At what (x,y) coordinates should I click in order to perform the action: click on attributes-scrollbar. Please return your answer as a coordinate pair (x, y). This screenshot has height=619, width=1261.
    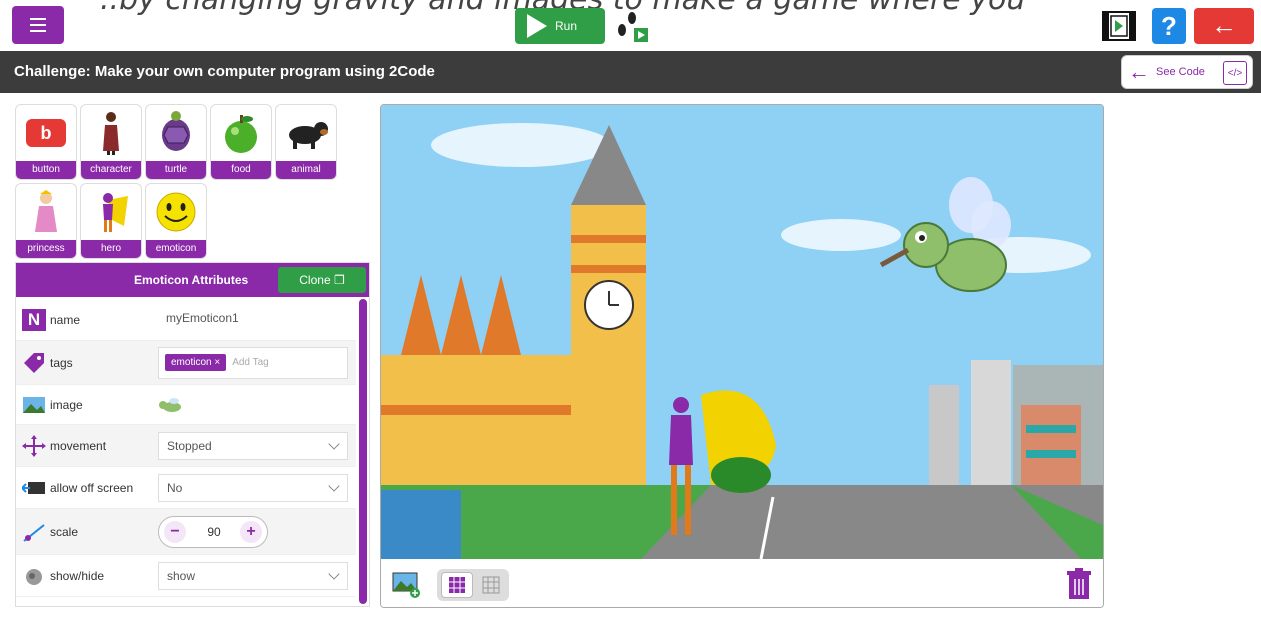
    Looking at the image, I should click on (363, 451).